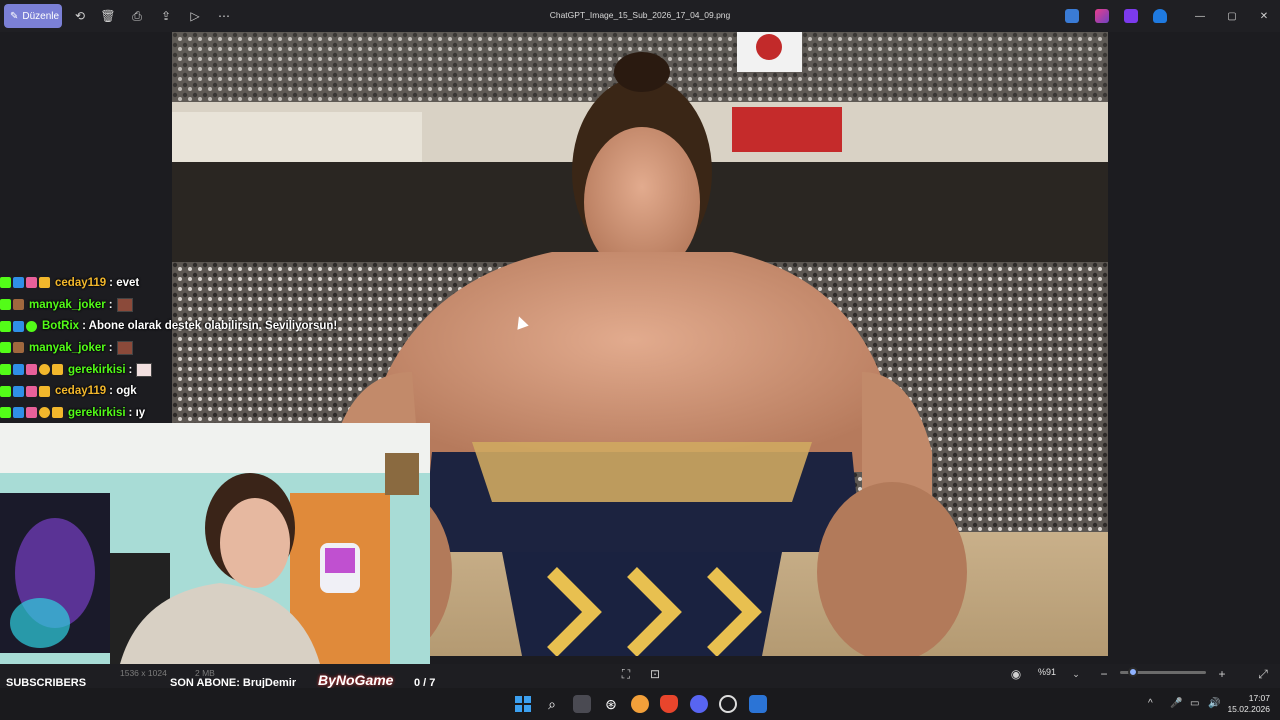 This screenshot has width=1280, height=720. I want to click on chat-line: gerekirkisi :, so click(215, 370).